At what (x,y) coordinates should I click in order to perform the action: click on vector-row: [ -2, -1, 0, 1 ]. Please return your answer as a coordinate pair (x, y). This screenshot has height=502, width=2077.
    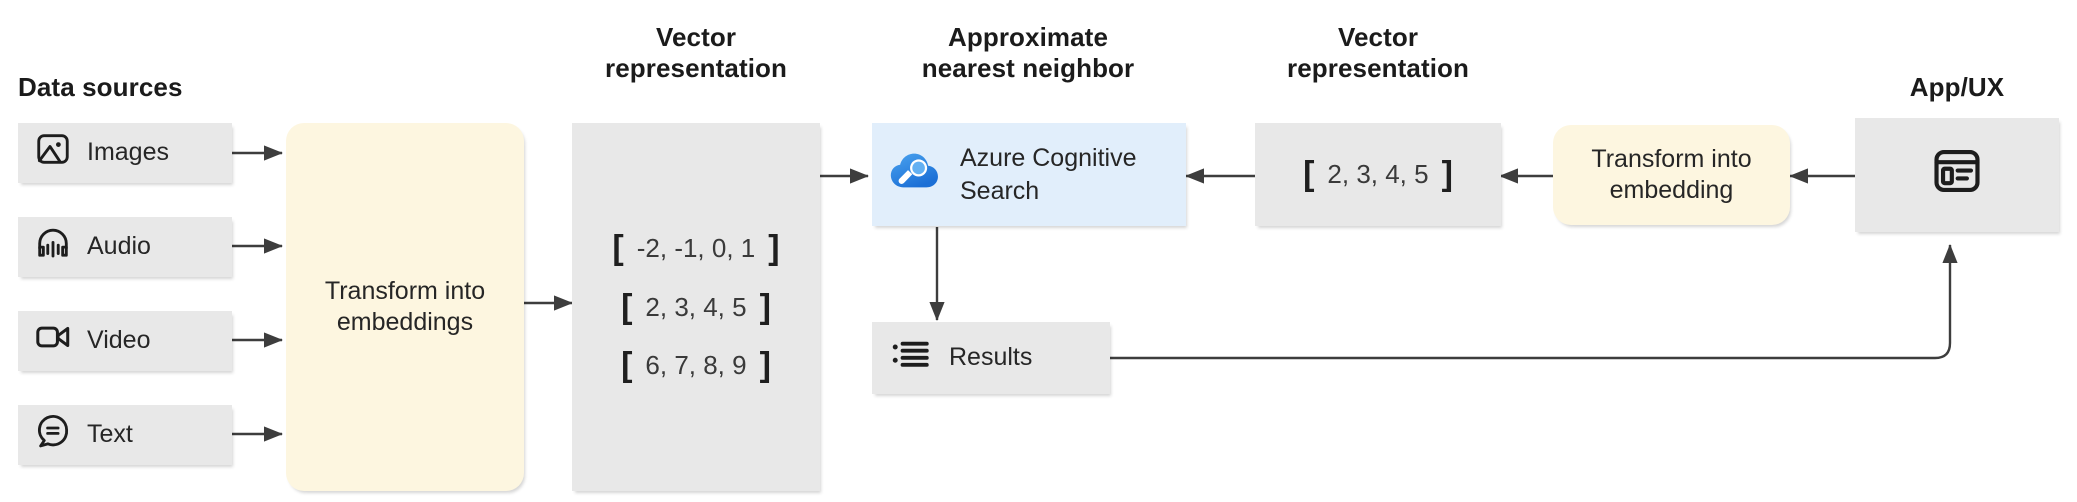
    Looking at the image, I should click on (696, 248).